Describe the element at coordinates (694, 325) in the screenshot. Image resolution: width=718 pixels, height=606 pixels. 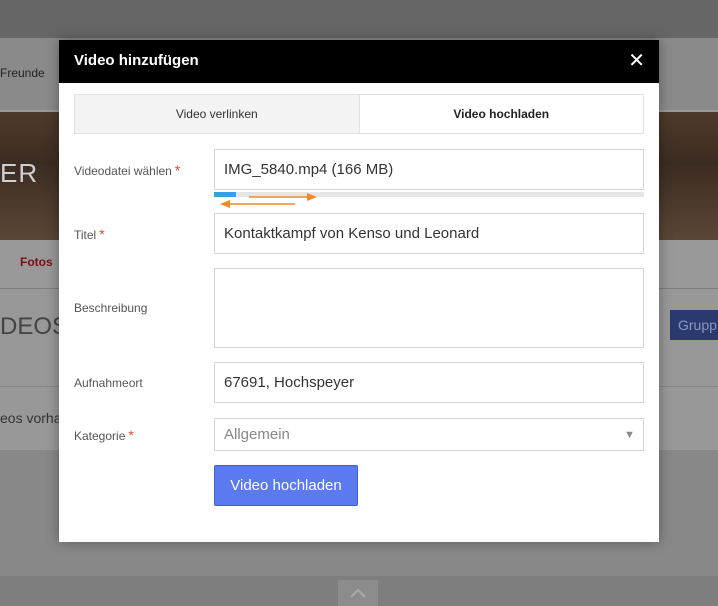
I see `bg-group-button: Grupp` at that location.